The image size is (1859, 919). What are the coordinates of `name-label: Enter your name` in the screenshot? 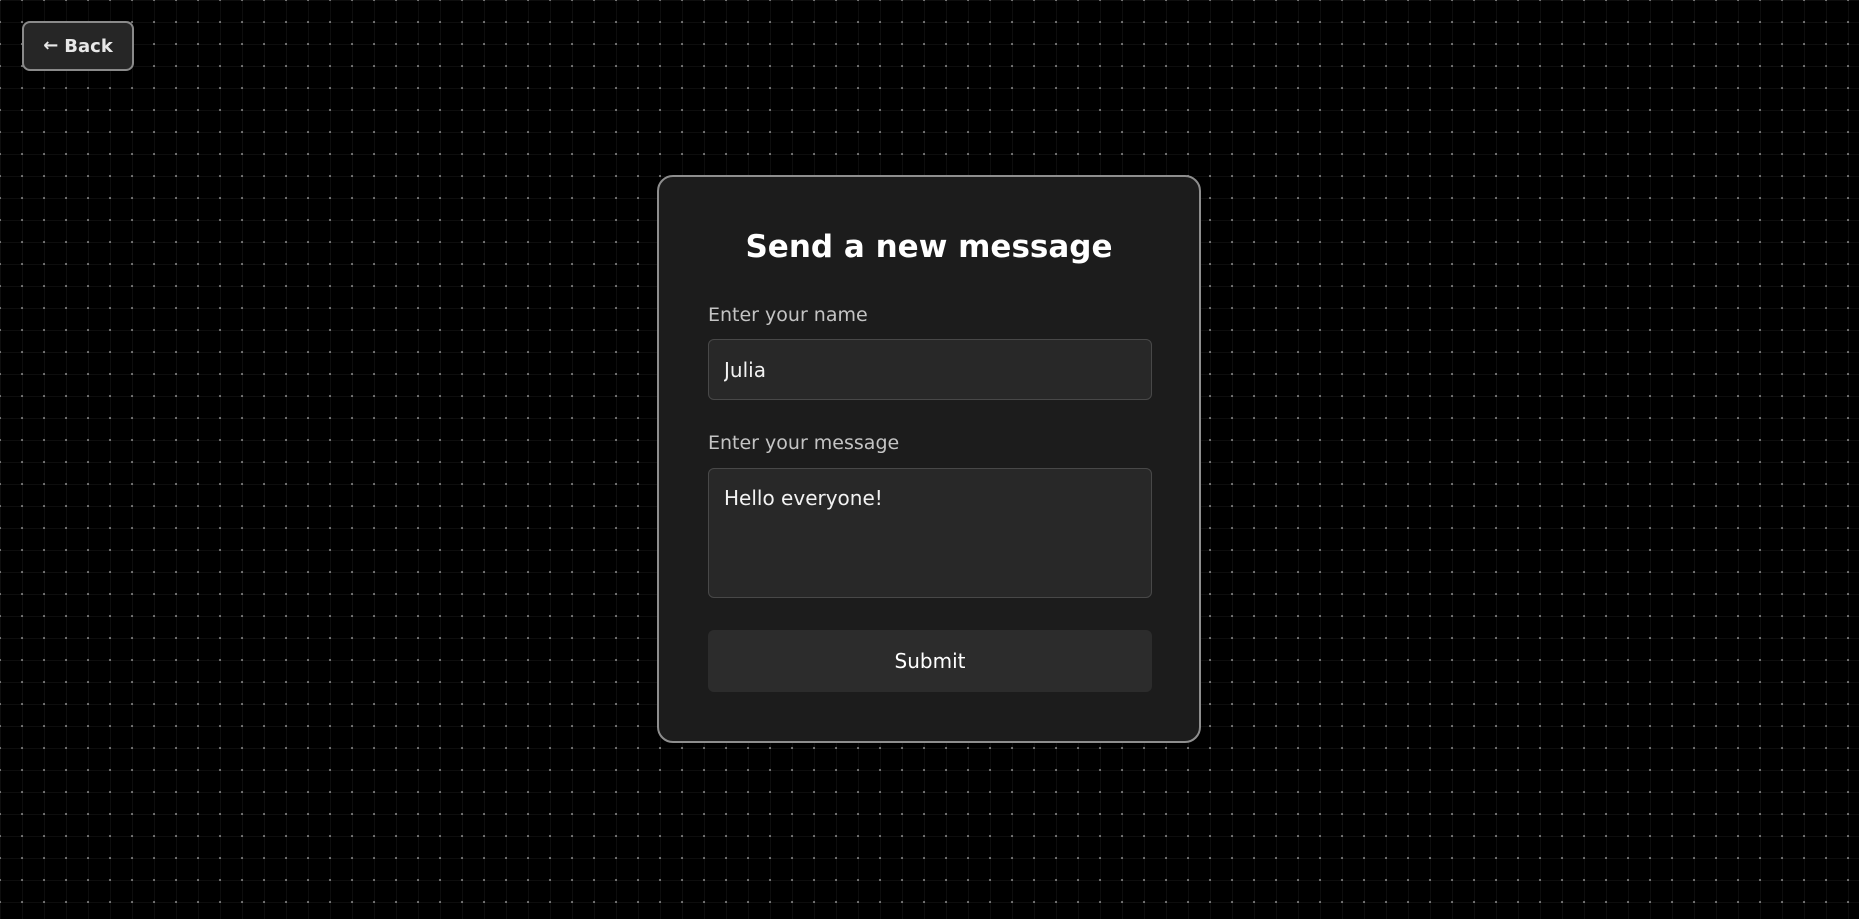 It's located at (788, 315).